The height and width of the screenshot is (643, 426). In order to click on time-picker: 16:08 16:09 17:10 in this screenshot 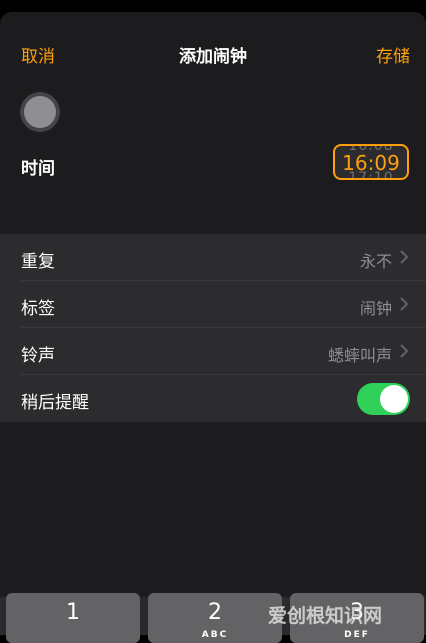, I will do `click(371, 162)`.